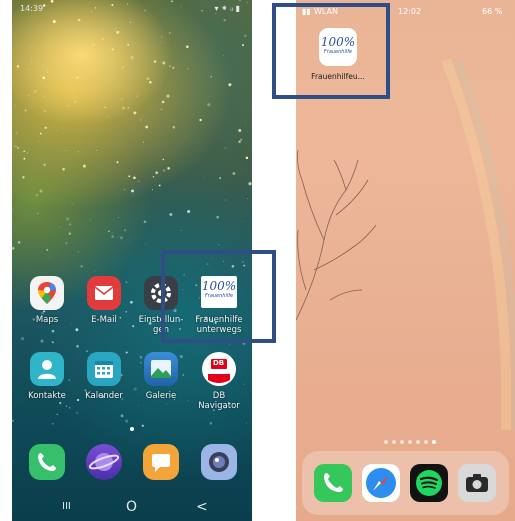  I want to click on safari-icon, so click(381, 483).